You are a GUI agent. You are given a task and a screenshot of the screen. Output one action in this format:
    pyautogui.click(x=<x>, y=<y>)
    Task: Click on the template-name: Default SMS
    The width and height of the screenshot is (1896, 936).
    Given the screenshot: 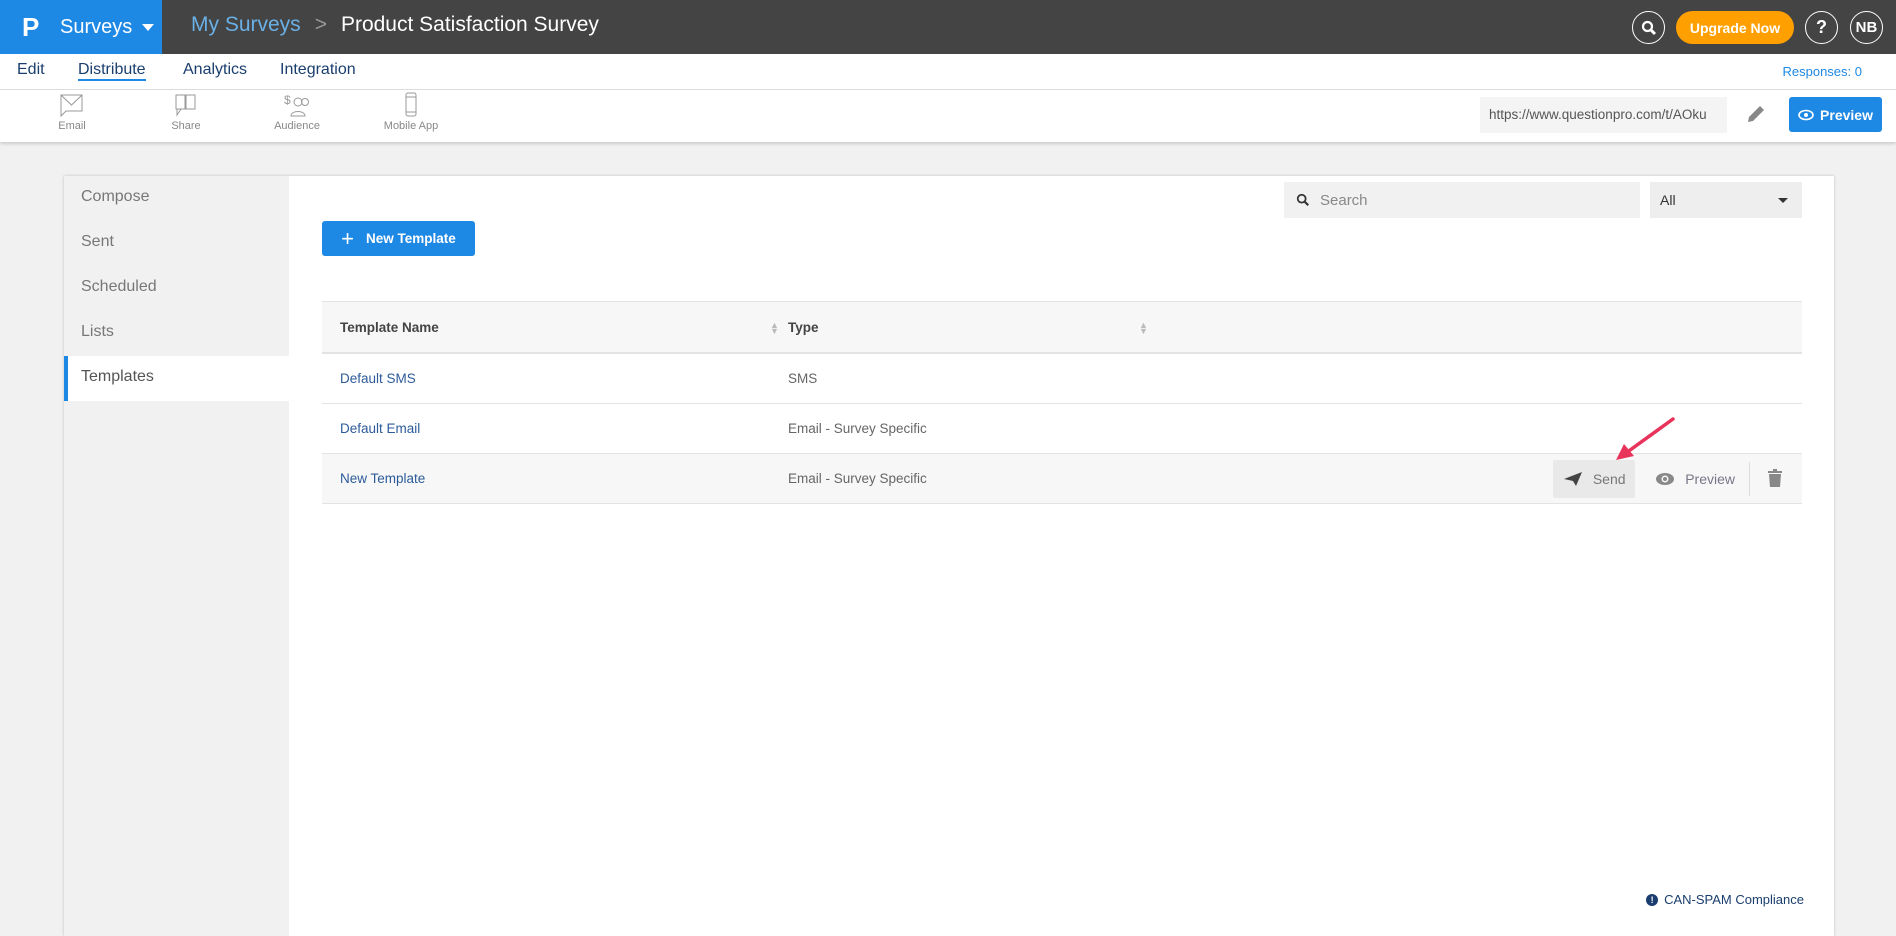 What is the action you would take?
    pyautogui.click(x=378, y=378)
    